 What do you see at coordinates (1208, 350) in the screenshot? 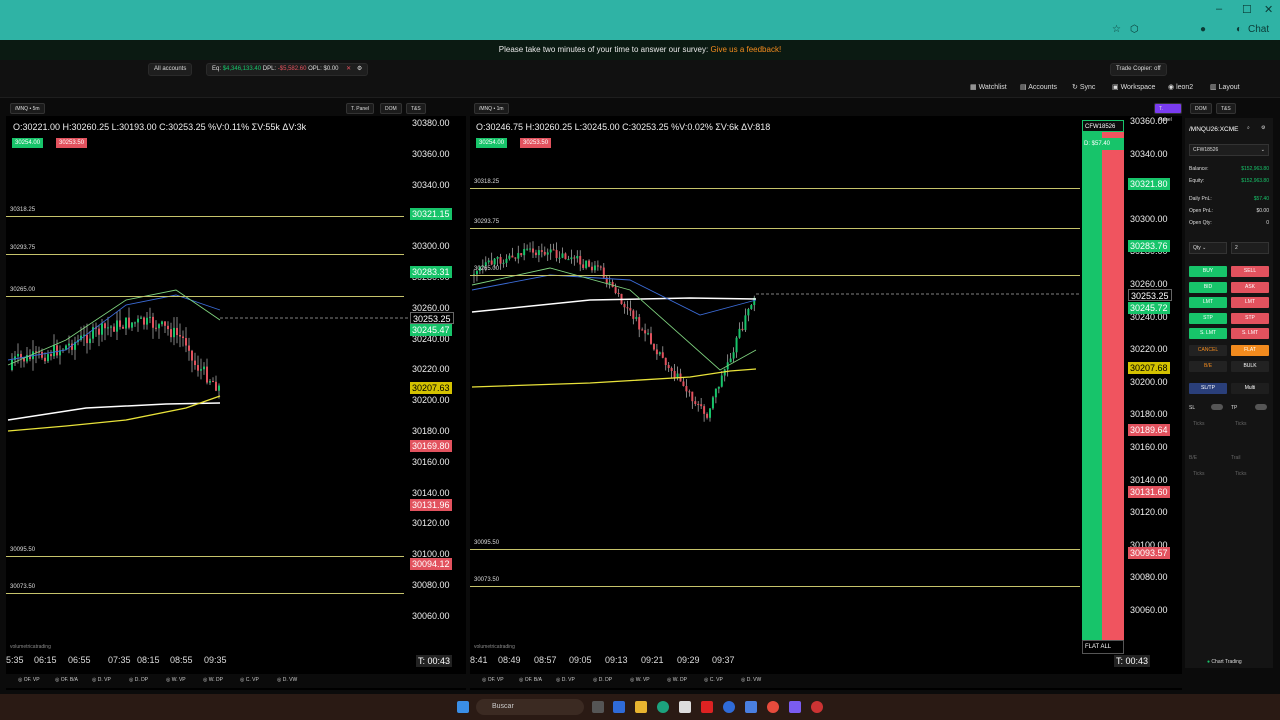
I see `cancel-button: CANCEL` at bounding box center [1208, 350].